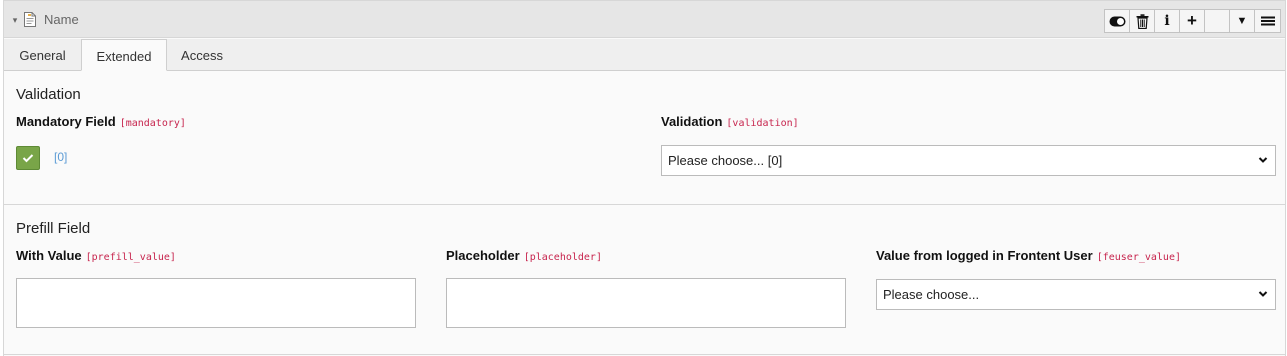  What do you see at coordinates (30, 19) in the screenshot?
I see `document-icon` at bounding box center [30, 19].